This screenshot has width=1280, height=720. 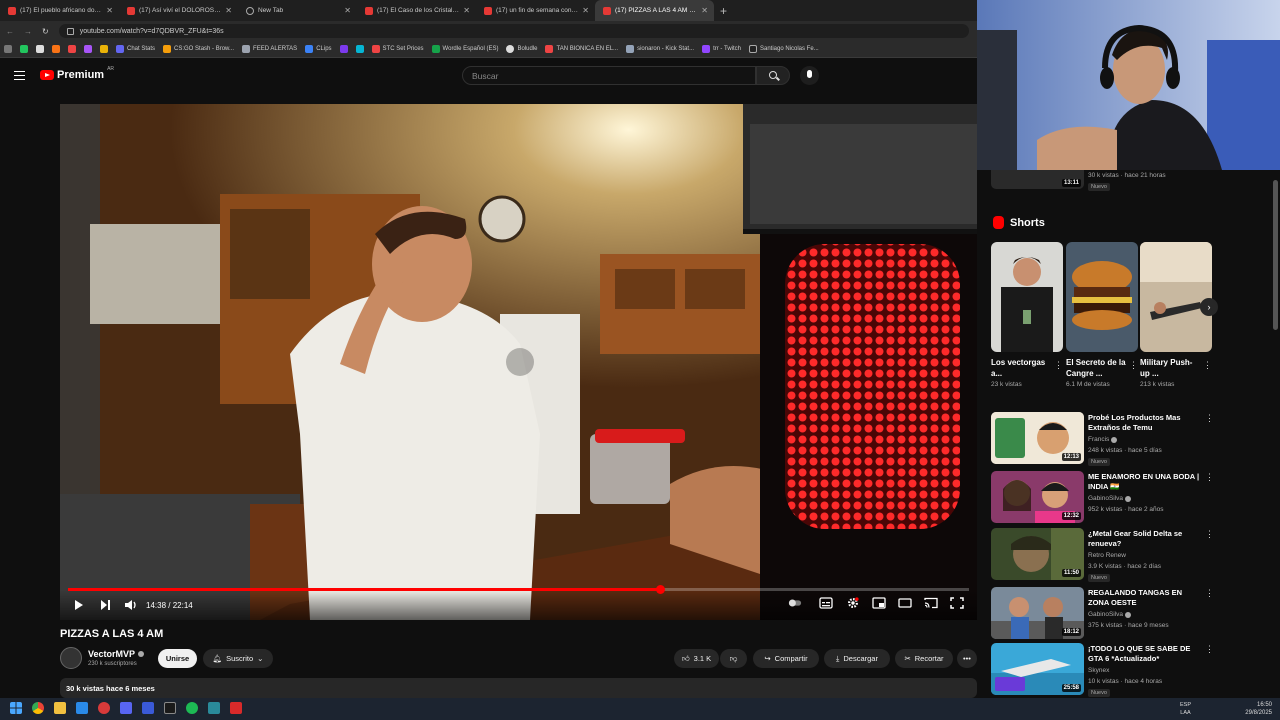 I want to click on dislike-button: 👎︎, so click(x=733, y=658).